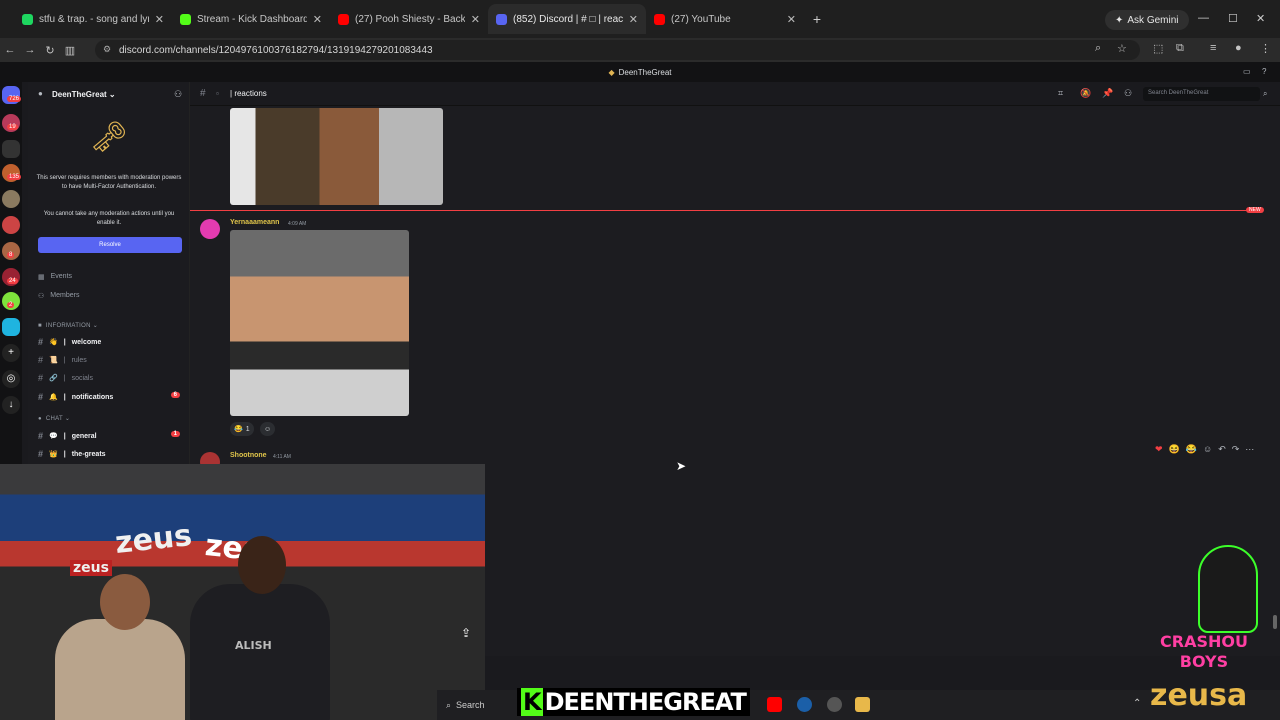 The width and height of the screenshot is (1280, 720). I want to click on channel-rules: # 📜 | rules, so click(112, 360).